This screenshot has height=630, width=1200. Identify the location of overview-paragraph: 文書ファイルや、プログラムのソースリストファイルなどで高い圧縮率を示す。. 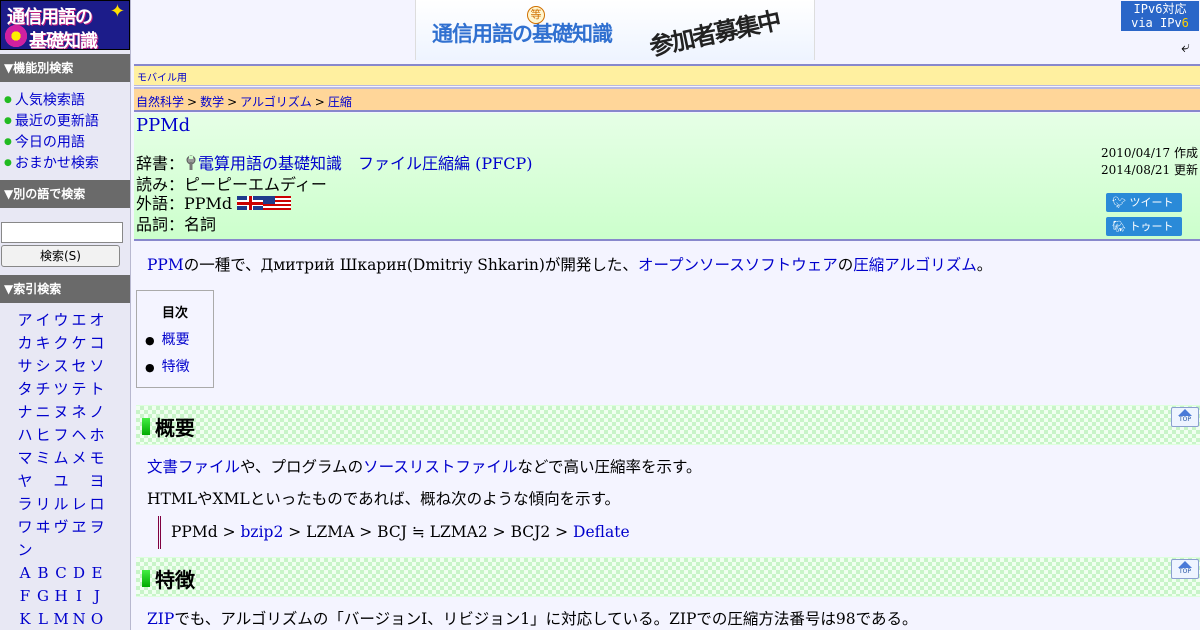
(424, 466).